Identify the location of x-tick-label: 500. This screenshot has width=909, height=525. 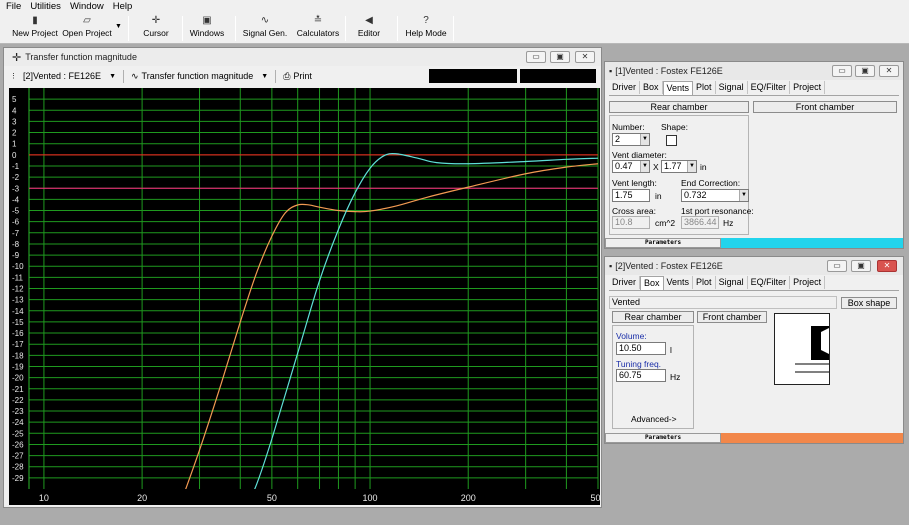
(595, 498).